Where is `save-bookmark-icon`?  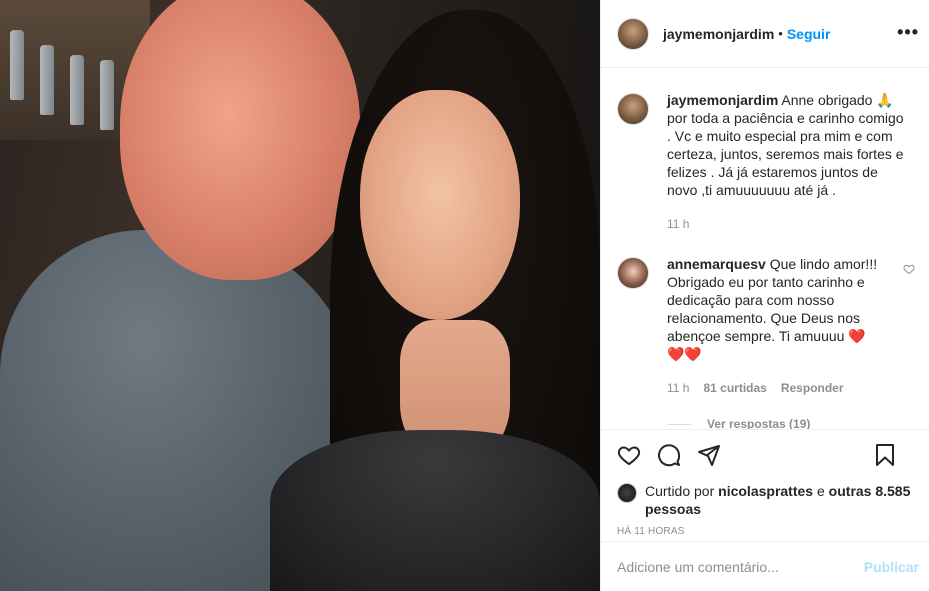 save-bookmark-icon is located at coordinates (885, 455).